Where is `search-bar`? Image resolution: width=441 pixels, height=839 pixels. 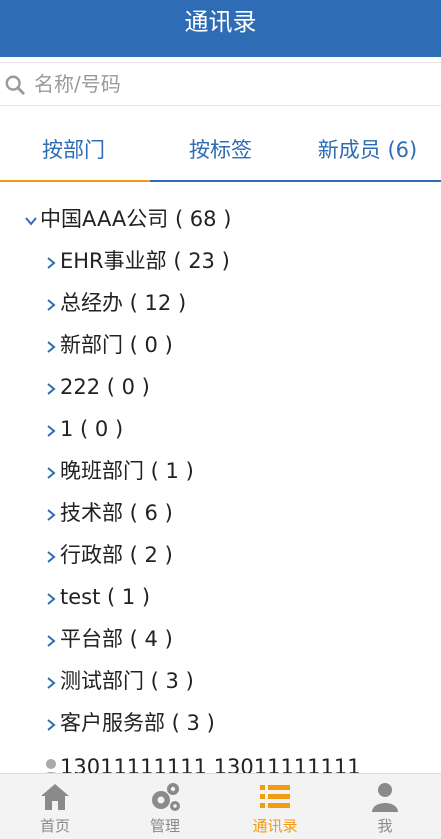
search-bar is located at coordinates (220, 84).